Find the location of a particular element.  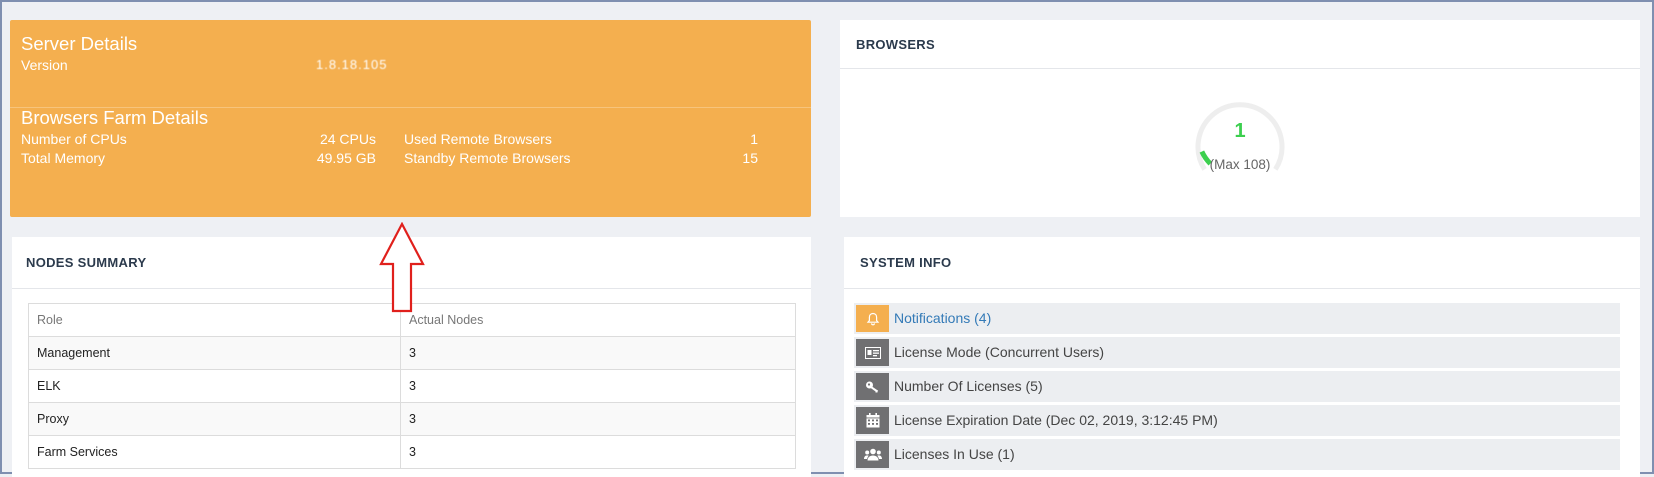

table-row: Proxy 3 is located at coordinates (412, 419).